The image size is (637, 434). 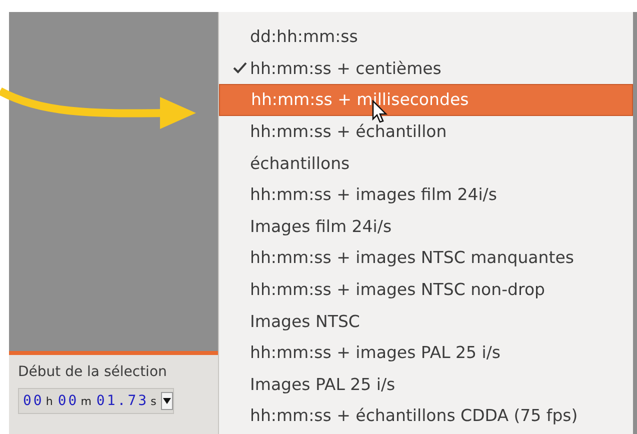 I want to click on menu-item: hh:mm:ss + images film 24i/s, so click(x=426, y=194).